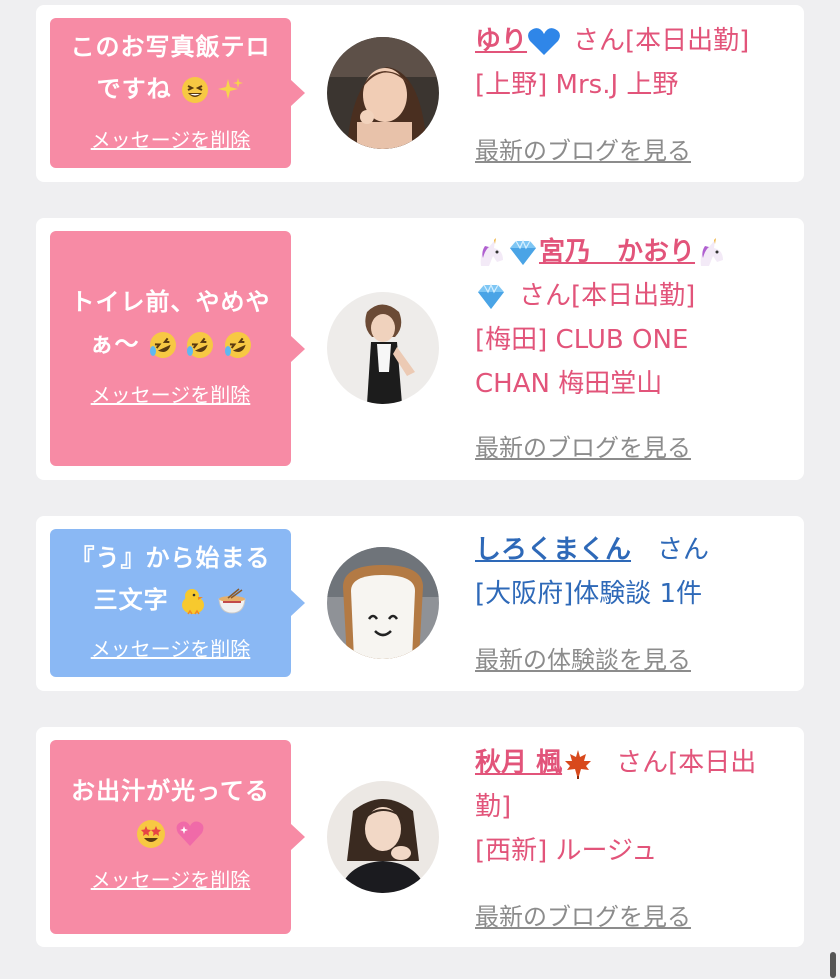 This screenshot has height=979, width=840. I want to click on star-struck-face-icon, so click(150, 834).